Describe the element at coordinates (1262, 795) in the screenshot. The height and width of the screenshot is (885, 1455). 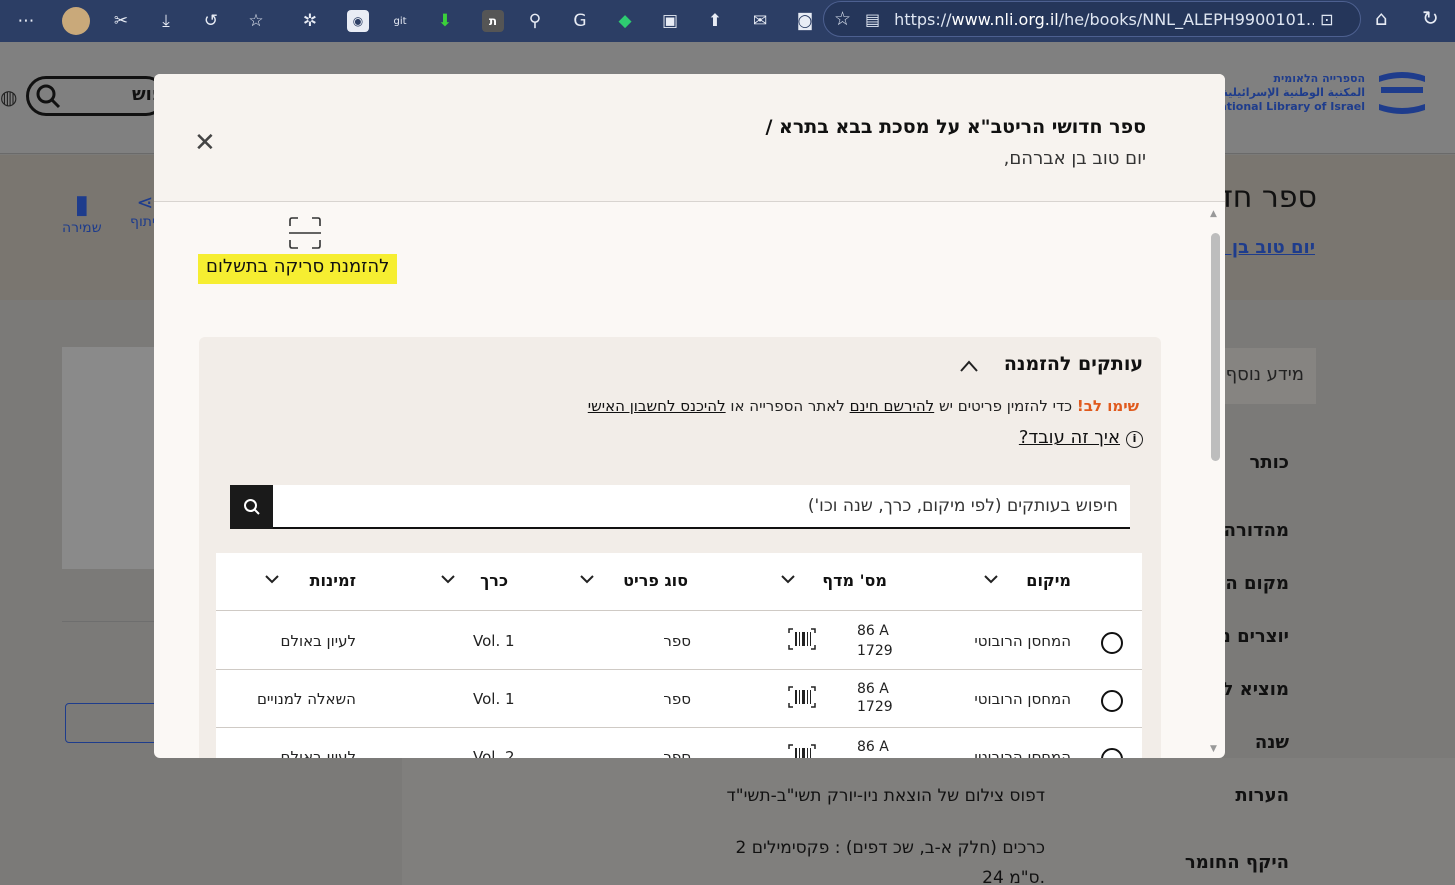
I see `field-notes: הערות` at that location.